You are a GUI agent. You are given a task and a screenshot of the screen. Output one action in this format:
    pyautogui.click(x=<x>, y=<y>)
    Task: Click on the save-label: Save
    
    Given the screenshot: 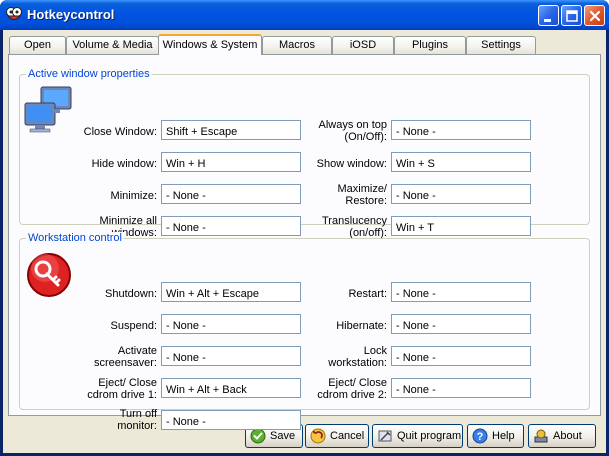 What is the action you would take?
    pyautogui.click(x=283, y=436)
    